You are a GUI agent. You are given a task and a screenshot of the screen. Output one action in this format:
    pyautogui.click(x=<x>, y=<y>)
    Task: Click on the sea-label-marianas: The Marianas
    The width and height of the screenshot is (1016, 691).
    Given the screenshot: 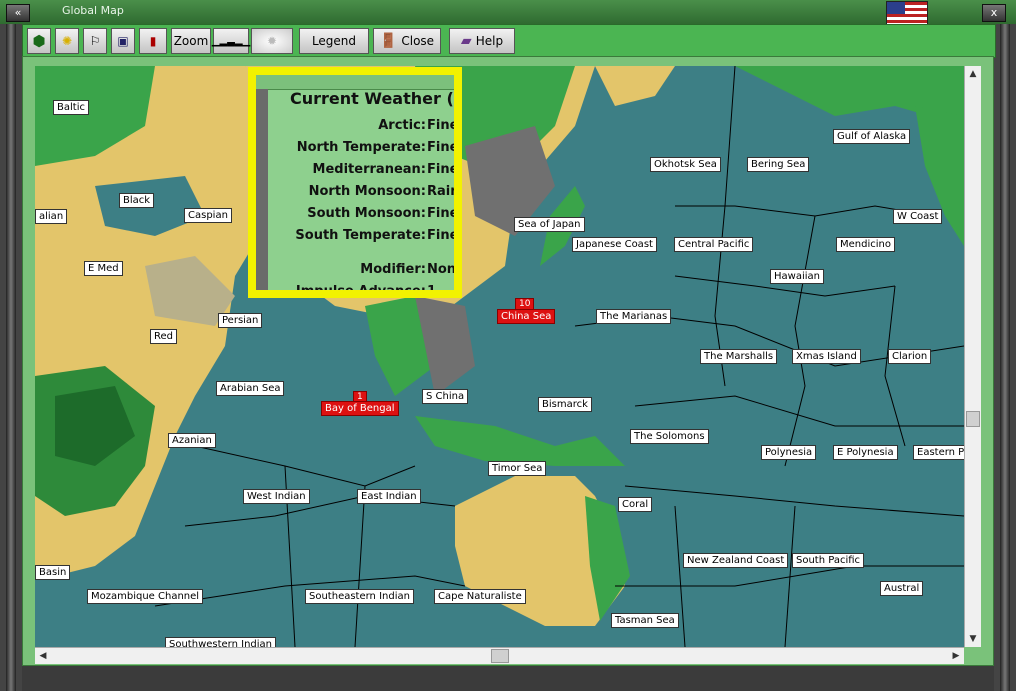 What is the action you would take?
    pyautogui.click(x=634, y=316)
    